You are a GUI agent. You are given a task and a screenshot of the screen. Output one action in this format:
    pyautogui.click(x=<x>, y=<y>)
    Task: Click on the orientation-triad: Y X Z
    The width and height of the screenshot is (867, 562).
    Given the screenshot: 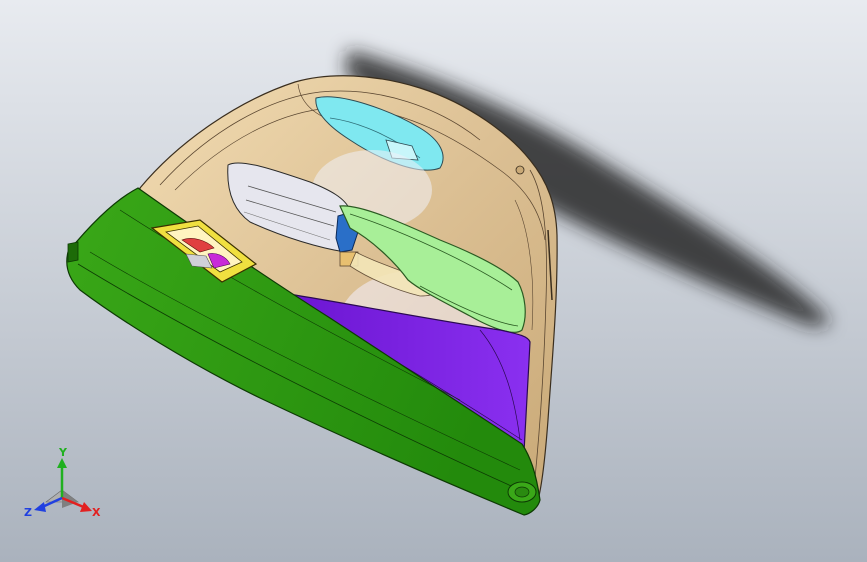 What is the action you would take?
    pyautogui.click(x=62, y=482)
    